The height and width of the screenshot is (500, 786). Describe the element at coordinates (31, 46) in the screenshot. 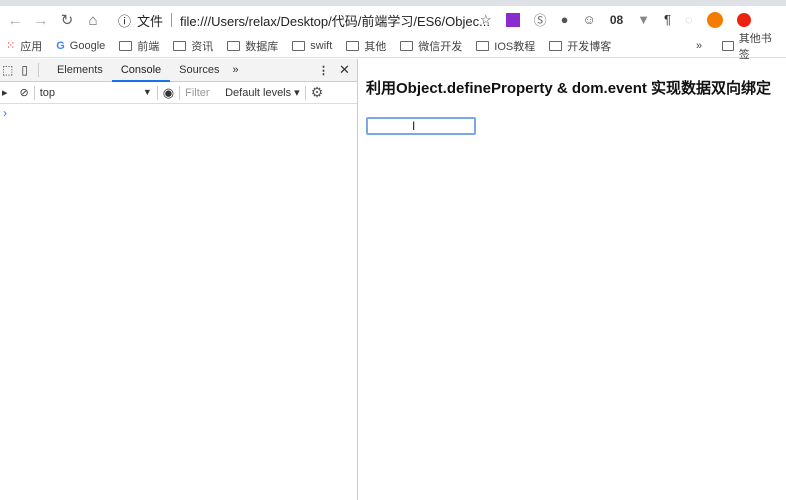

I see `bookmark-label: 应用` at that location.